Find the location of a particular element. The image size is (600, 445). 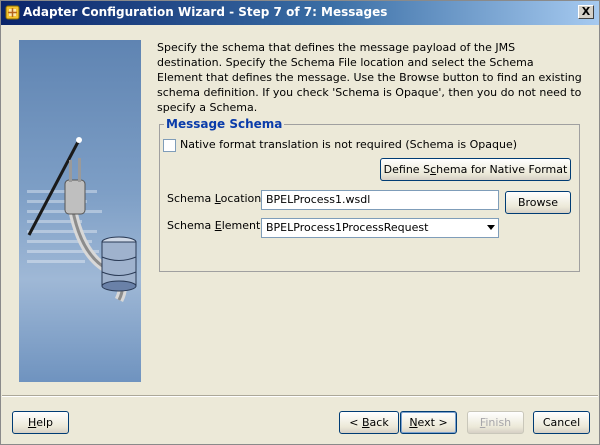

help-button: Help is located at coordinates (40, 422).